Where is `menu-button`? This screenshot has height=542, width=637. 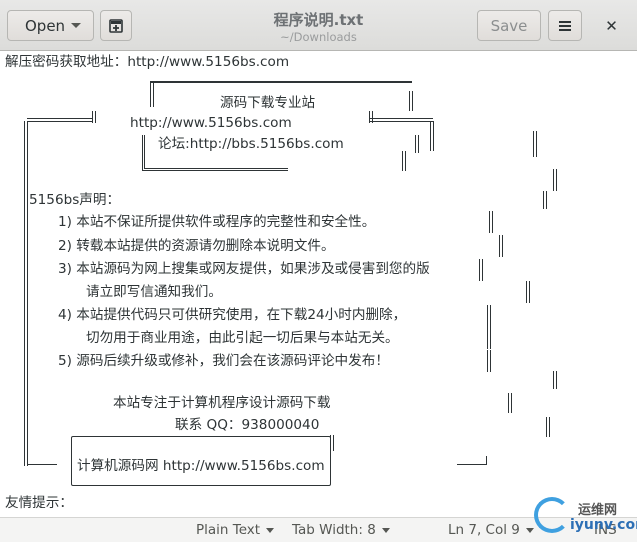
menu-button is located at coordinates (565, 25).